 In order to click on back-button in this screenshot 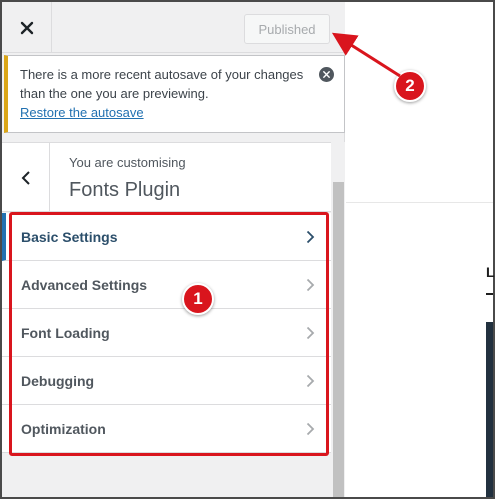, I will do `click(26, 177)`.